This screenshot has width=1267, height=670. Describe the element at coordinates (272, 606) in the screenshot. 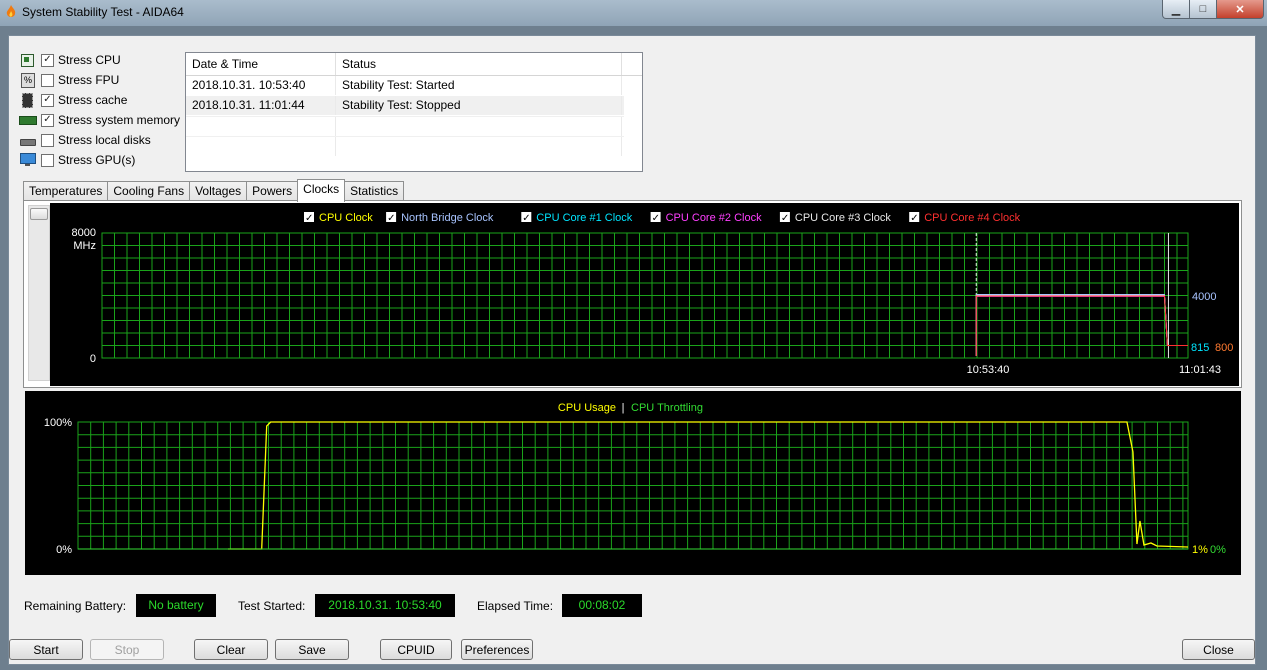

I see `test-started-label: Test Started:` at that location.